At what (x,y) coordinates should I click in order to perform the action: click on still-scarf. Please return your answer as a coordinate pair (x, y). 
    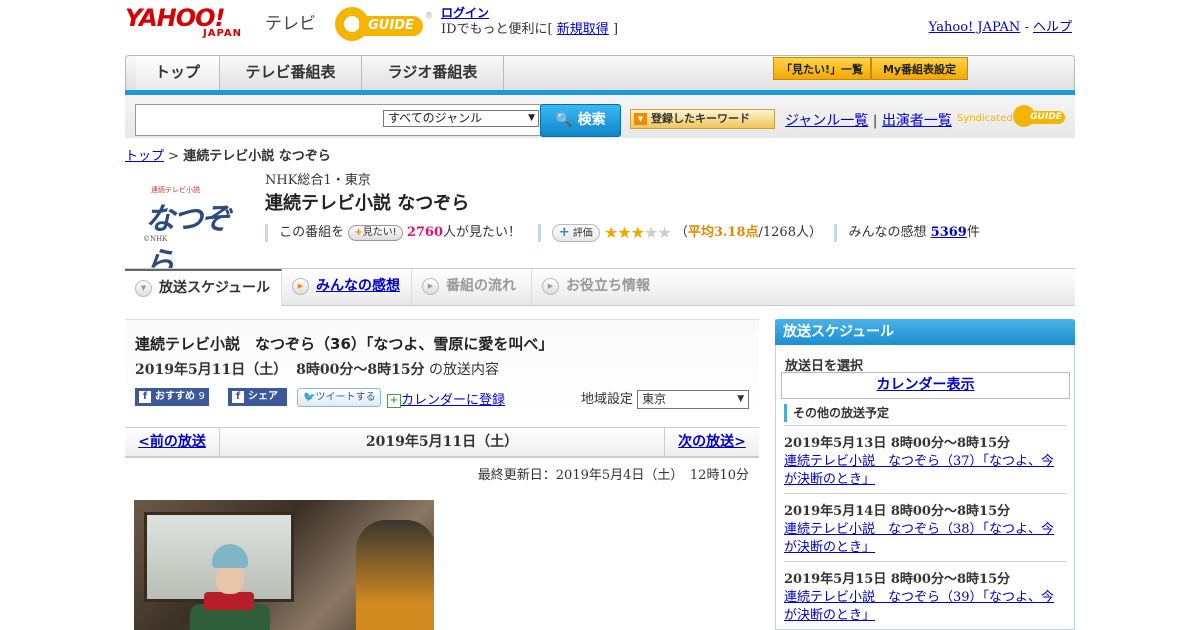
    Looking at the image, I should click on (229, 601).